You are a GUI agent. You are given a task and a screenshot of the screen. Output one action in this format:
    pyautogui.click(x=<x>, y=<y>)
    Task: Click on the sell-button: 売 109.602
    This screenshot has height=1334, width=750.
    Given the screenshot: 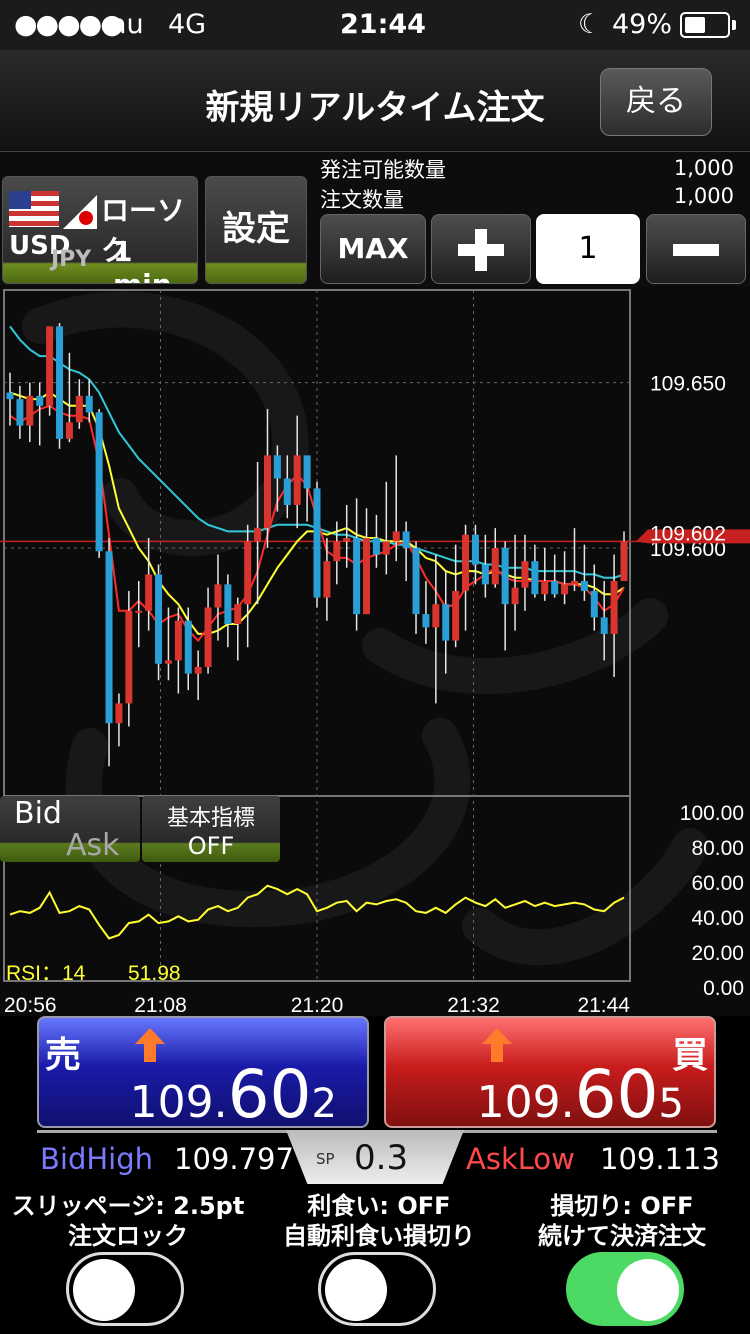 What is the action you would take?
    pyautogui.click(x=203, y=1074)
    